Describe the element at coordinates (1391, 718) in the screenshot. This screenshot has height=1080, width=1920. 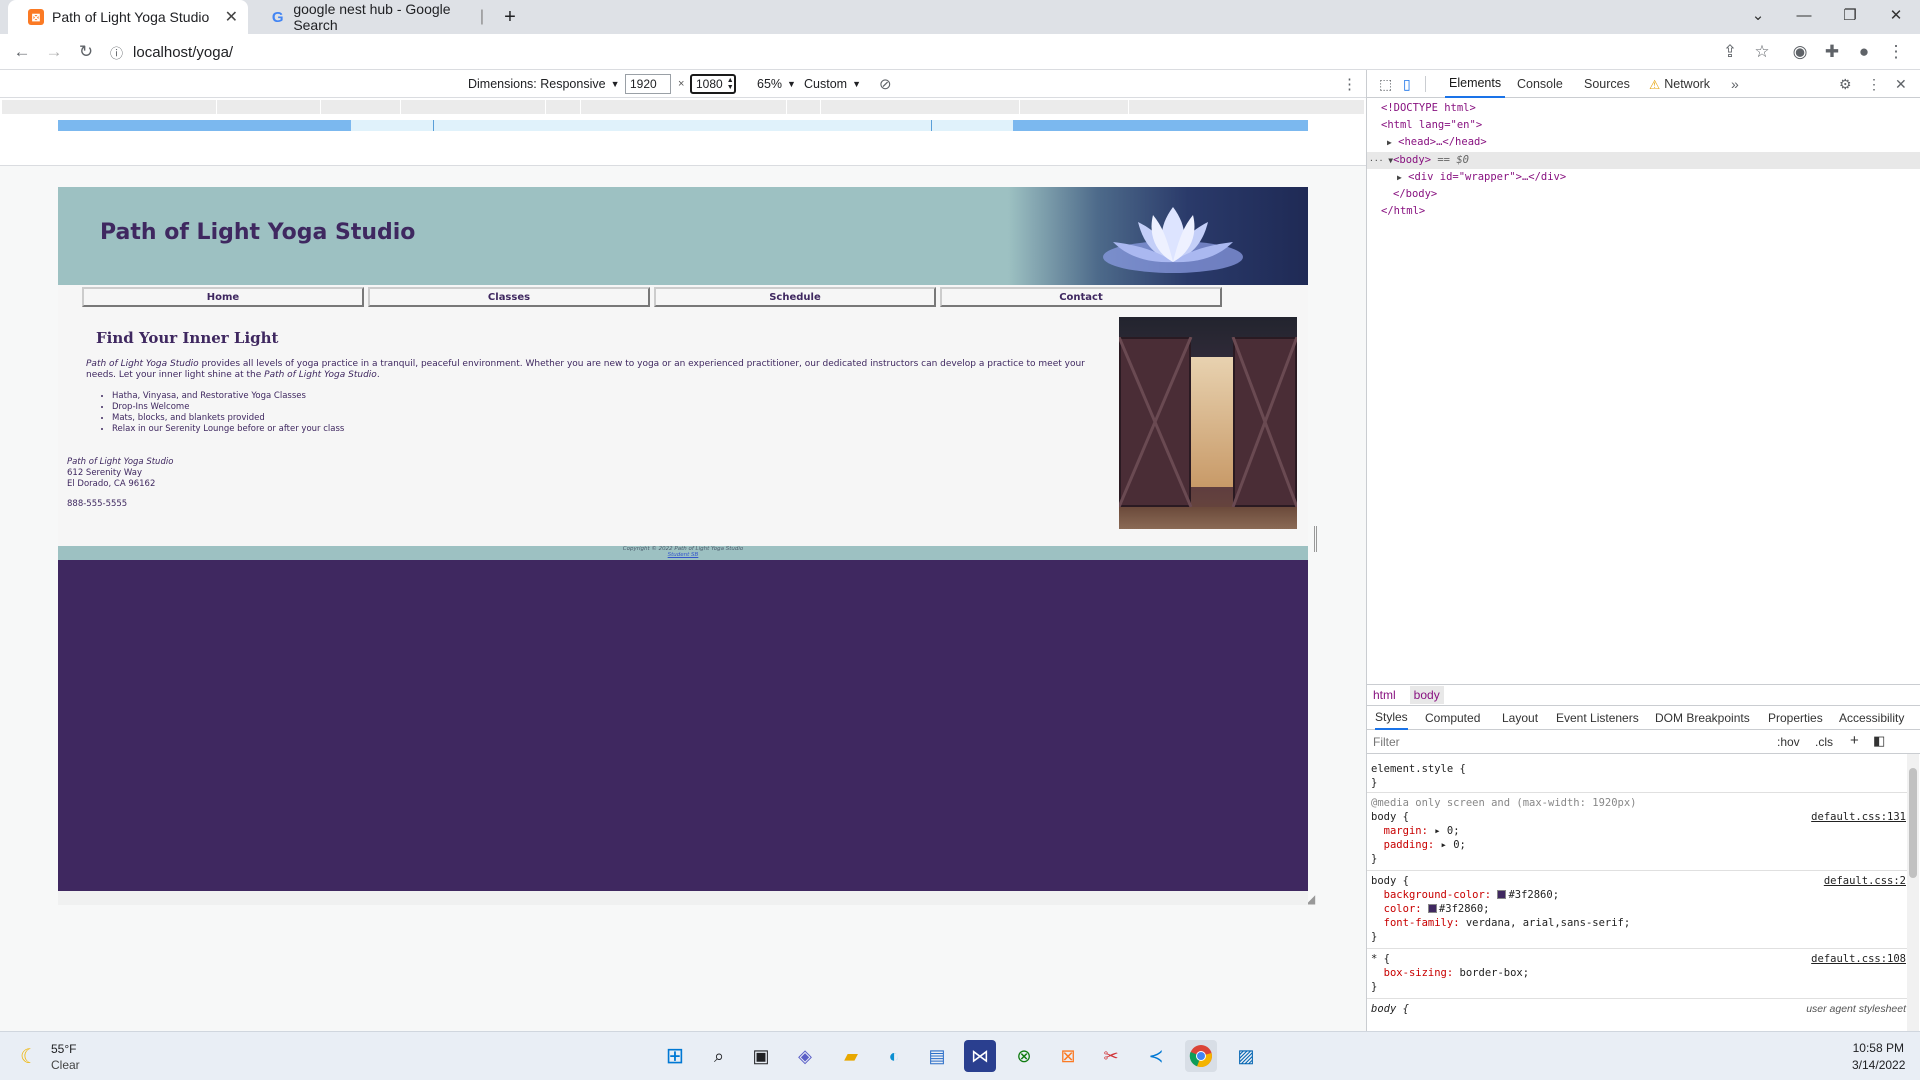
I see `subtab-styles: Styles` at that location.